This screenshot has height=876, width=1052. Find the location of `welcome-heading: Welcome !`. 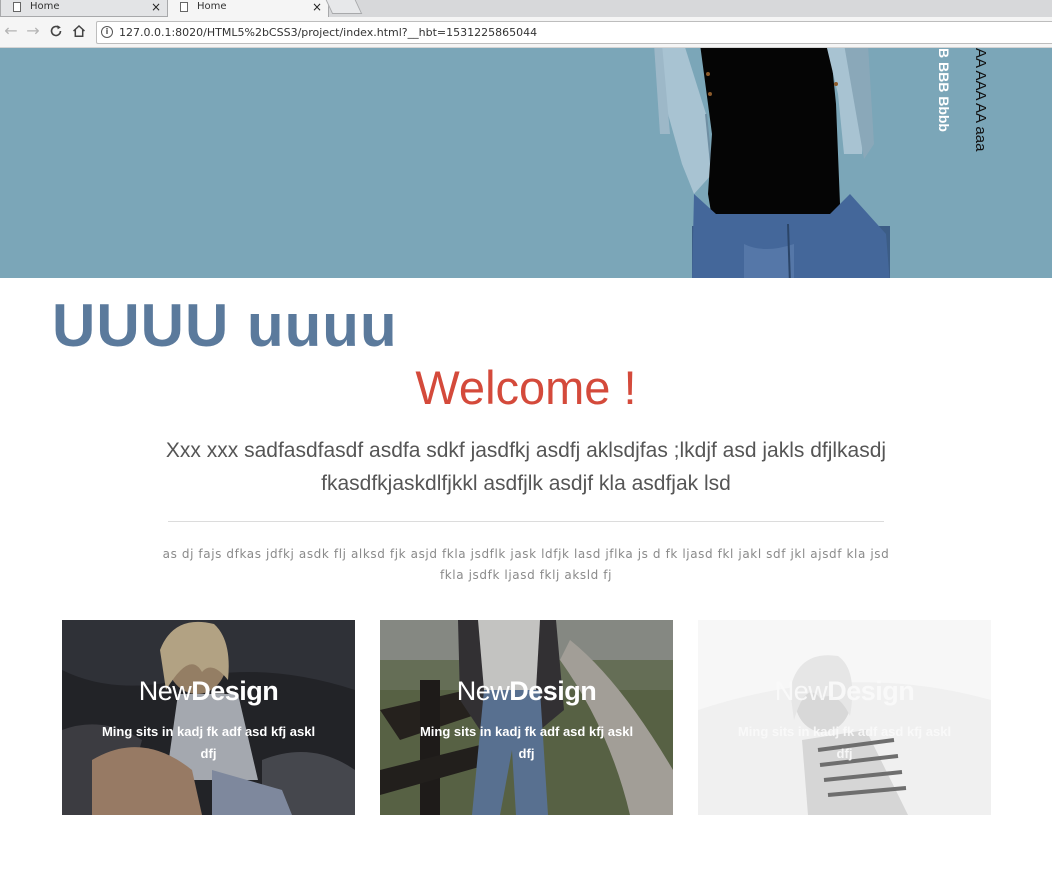

welcome-heading: Welcome ! is located at coordinates (526, 388).